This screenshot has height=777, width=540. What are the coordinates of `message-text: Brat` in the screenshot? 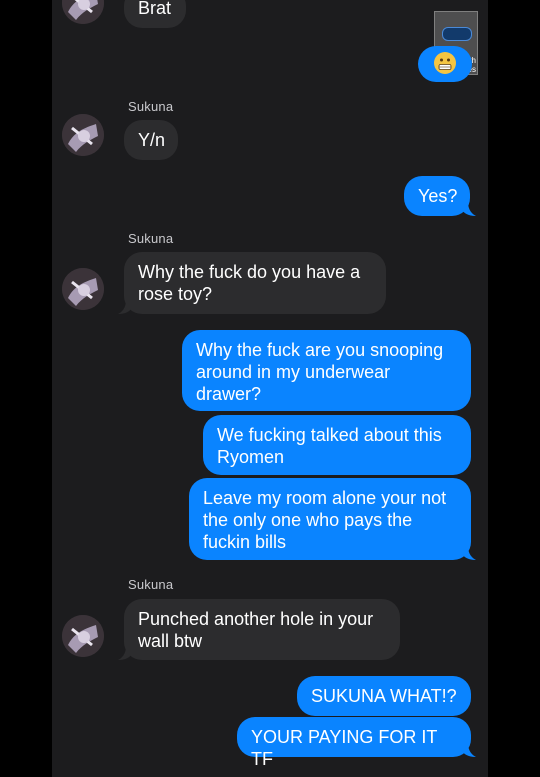 It's located at (155, 9).